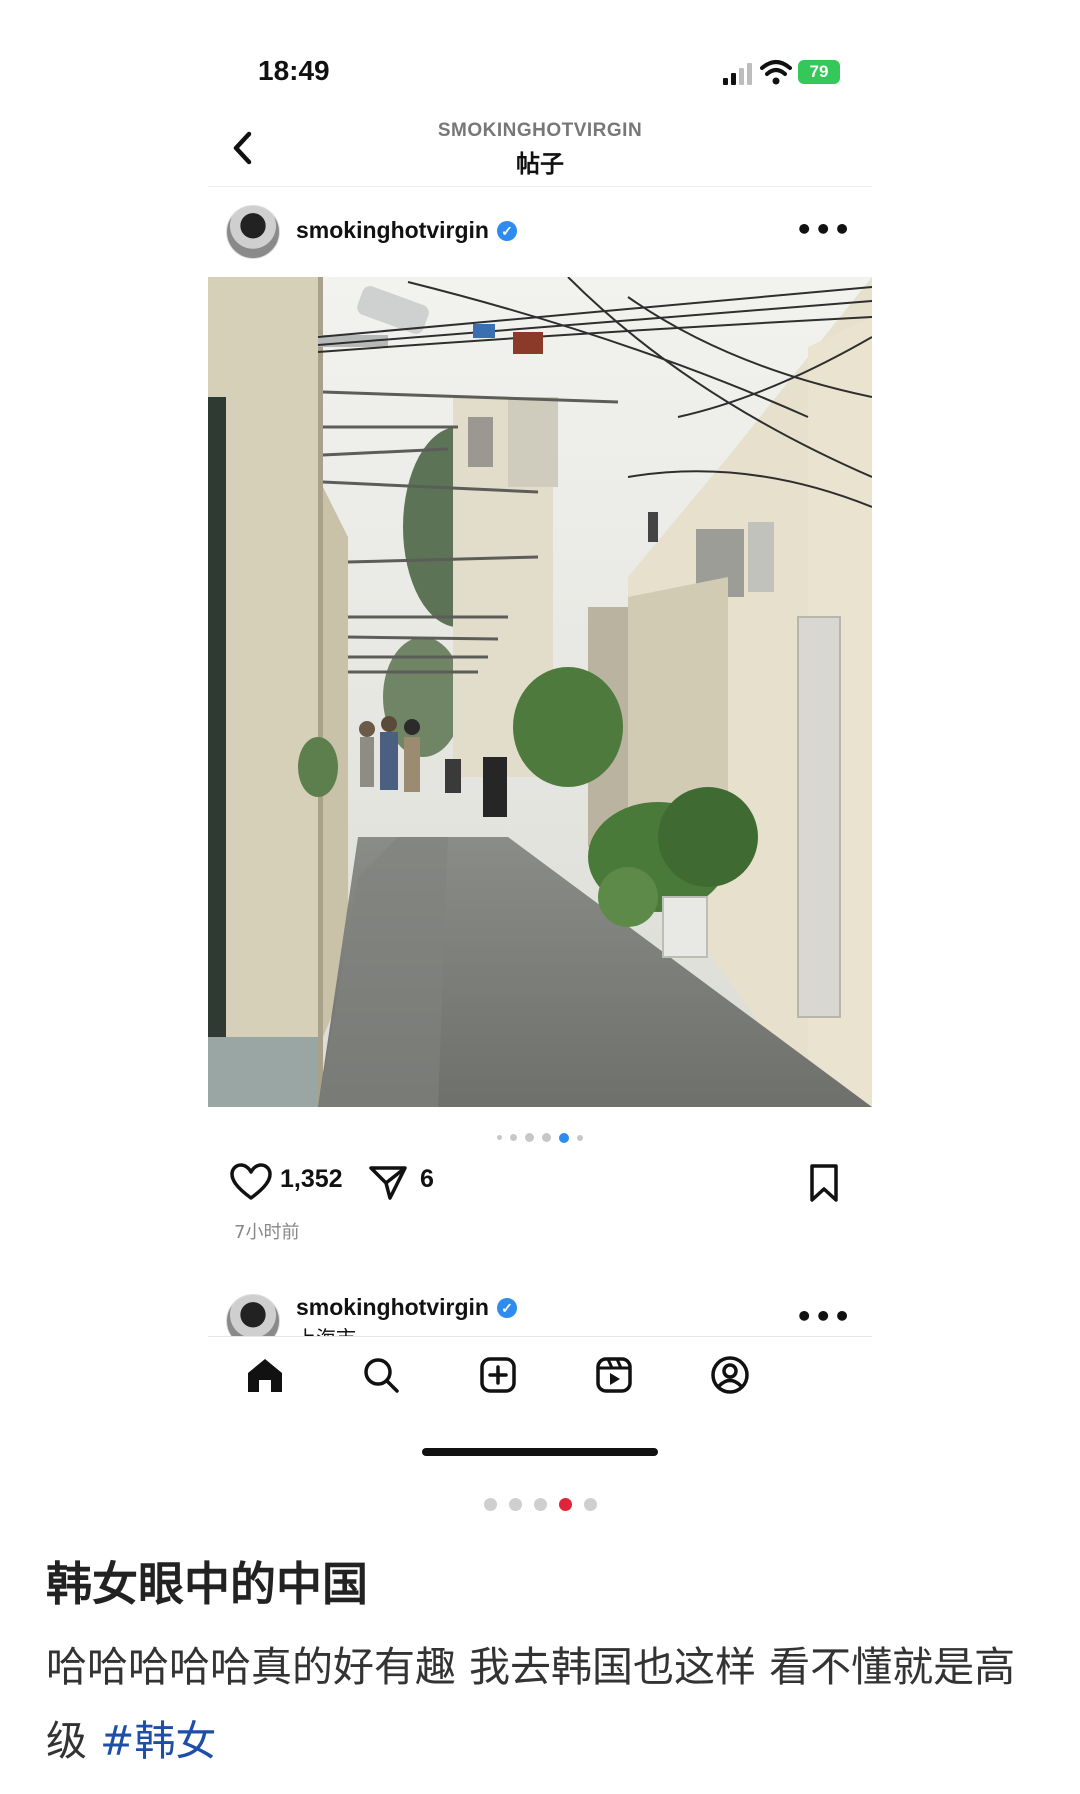 The width and height of the screenshot is (1080, 1794). I want to click on post-timestamp: 7小时前, so click(267, 1232).